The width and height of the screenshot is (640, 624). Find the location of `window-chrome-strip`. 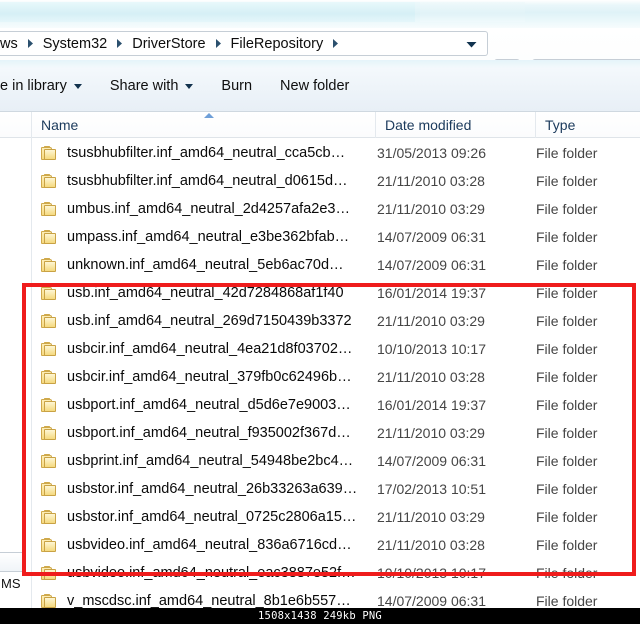

window-chrome-strip is located at coordinates (320, 14).